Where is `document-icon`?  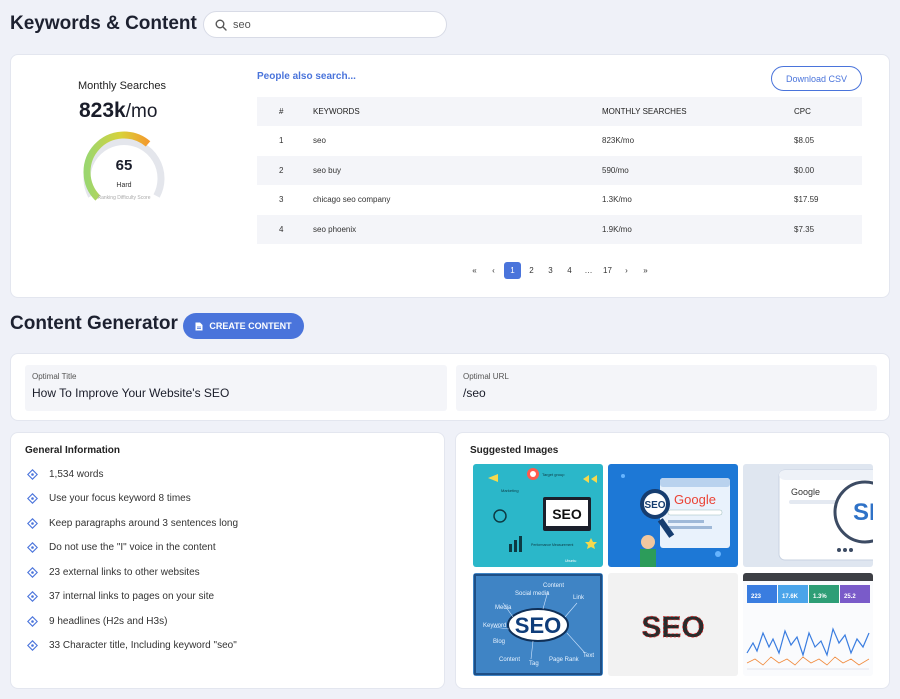
document-icon is located at coordinates (199, 326).